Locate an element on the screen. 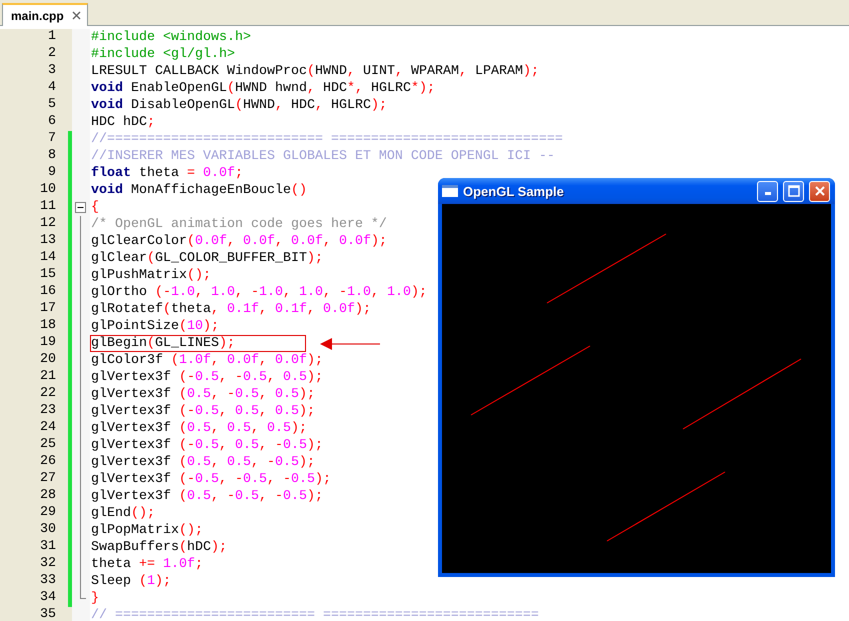 This screenshot has width=849, height=621. line-number: 29 is located at coordinates (34, 513).